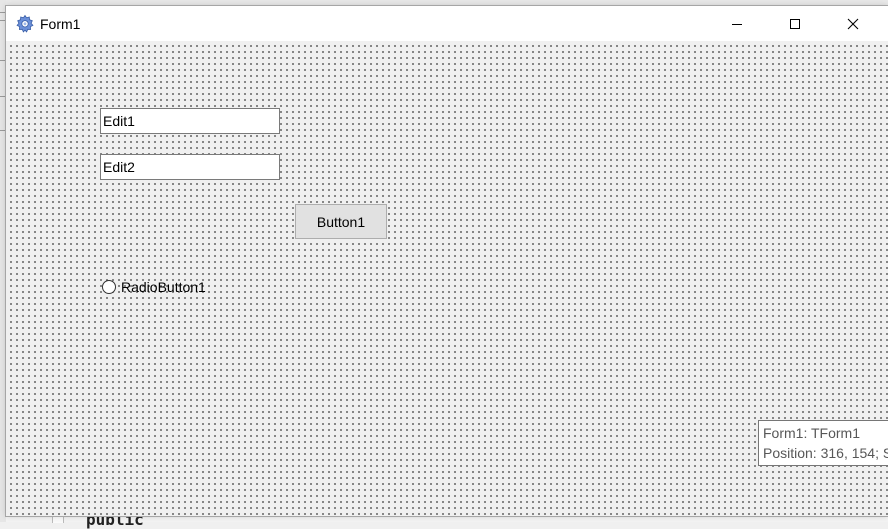 This screenshot has height=529, width=888. I want to click on minimize-icon, so click(737, 24).